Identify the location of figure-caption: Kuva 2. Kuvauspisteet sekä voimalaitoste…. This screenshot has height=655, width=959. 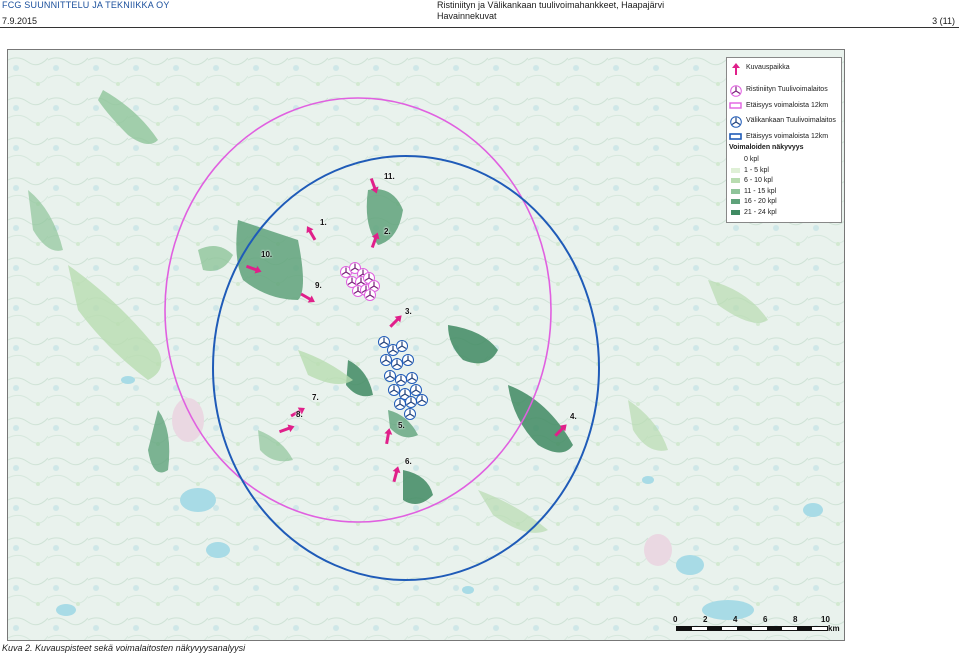
(124, 648).